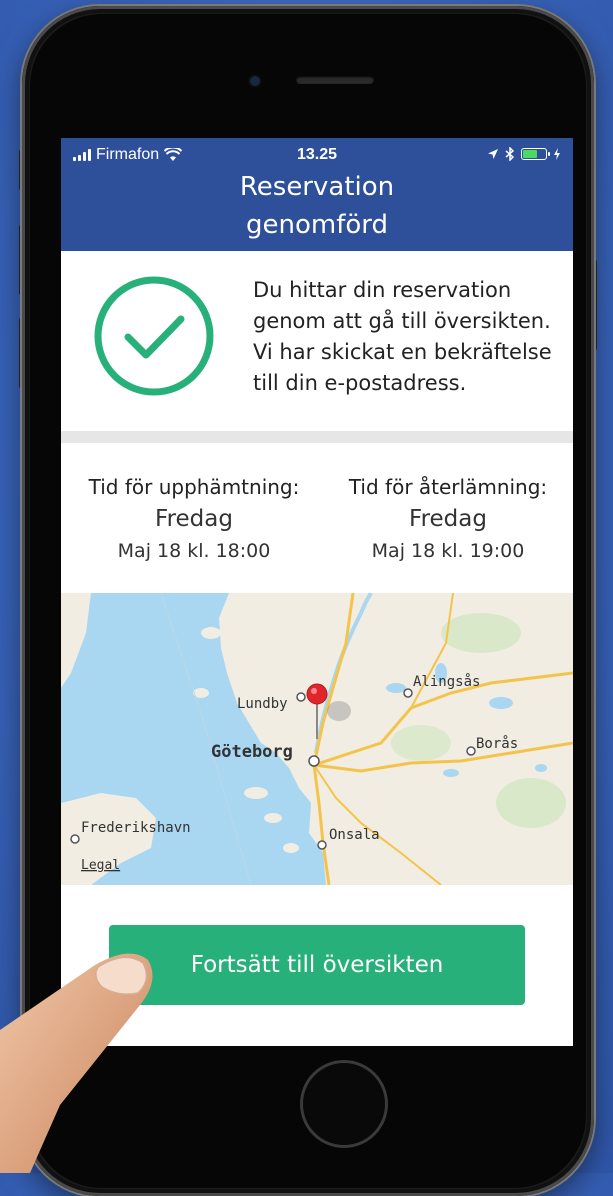  I want to click on pickup-day: Fredag, so click(194, 519).